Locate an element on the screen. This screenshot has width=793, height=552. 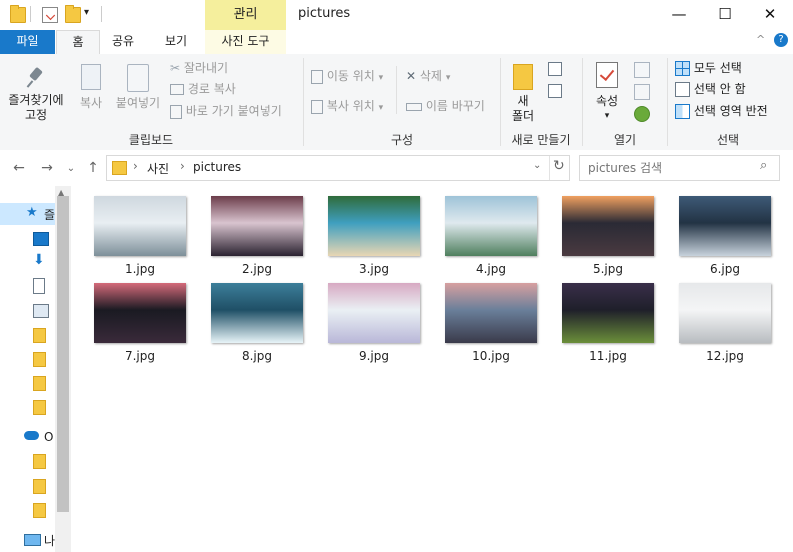
file-name: 2.jpg is located at coordinates (257, 269).